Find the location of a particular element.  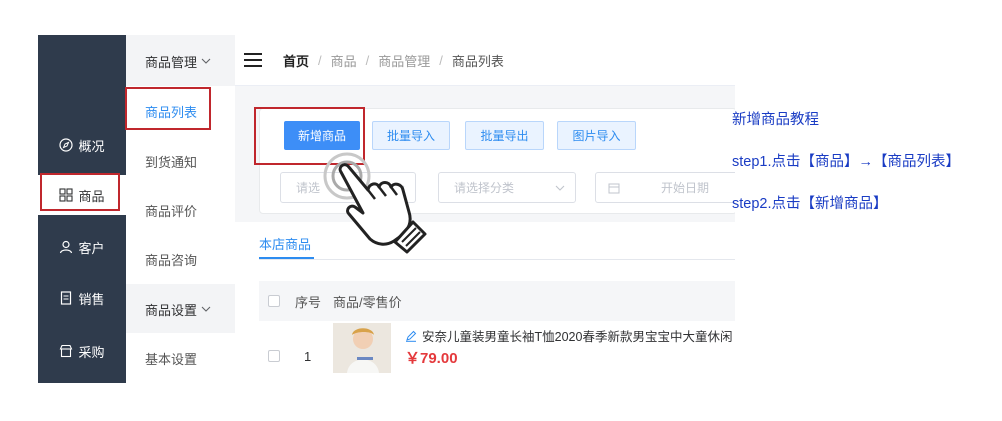

nav-label: 客户 is located at coordinates (91, 248).